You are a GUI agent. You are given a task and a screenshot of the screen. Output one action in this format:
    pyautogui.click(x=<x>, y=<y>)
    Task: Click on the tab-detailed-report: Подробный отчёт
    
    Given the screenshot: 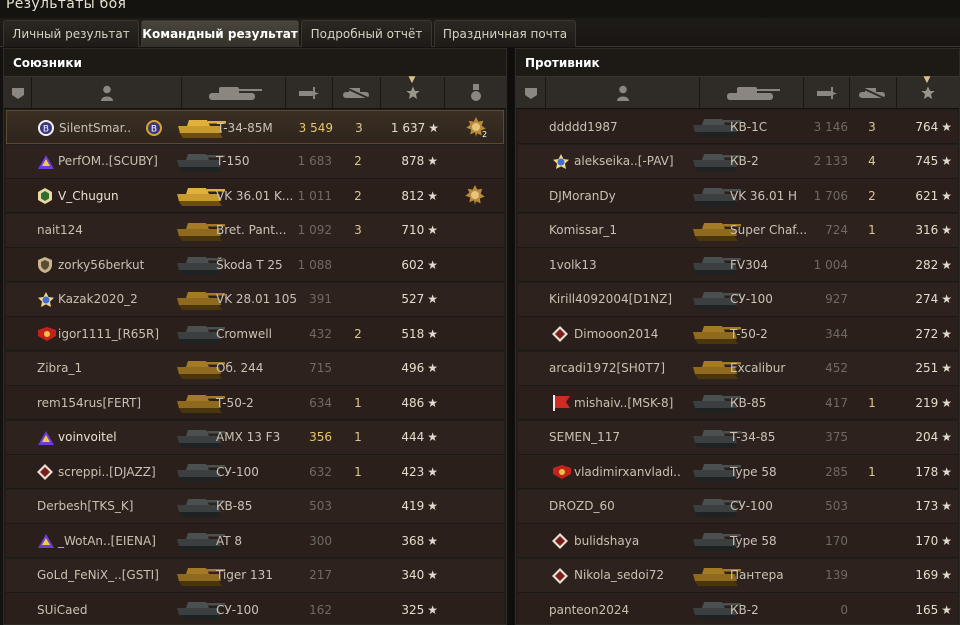 What is the action you would take?
    pyautogui.click(x=366, y=33)
    